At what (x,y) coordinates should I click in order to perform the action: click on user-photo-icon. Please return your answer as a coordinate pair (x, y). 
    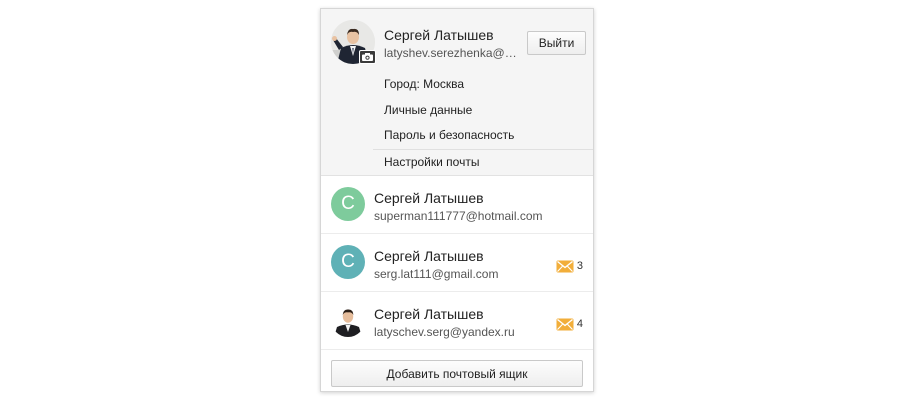
    Looking at the image, I should click on (348, 320).